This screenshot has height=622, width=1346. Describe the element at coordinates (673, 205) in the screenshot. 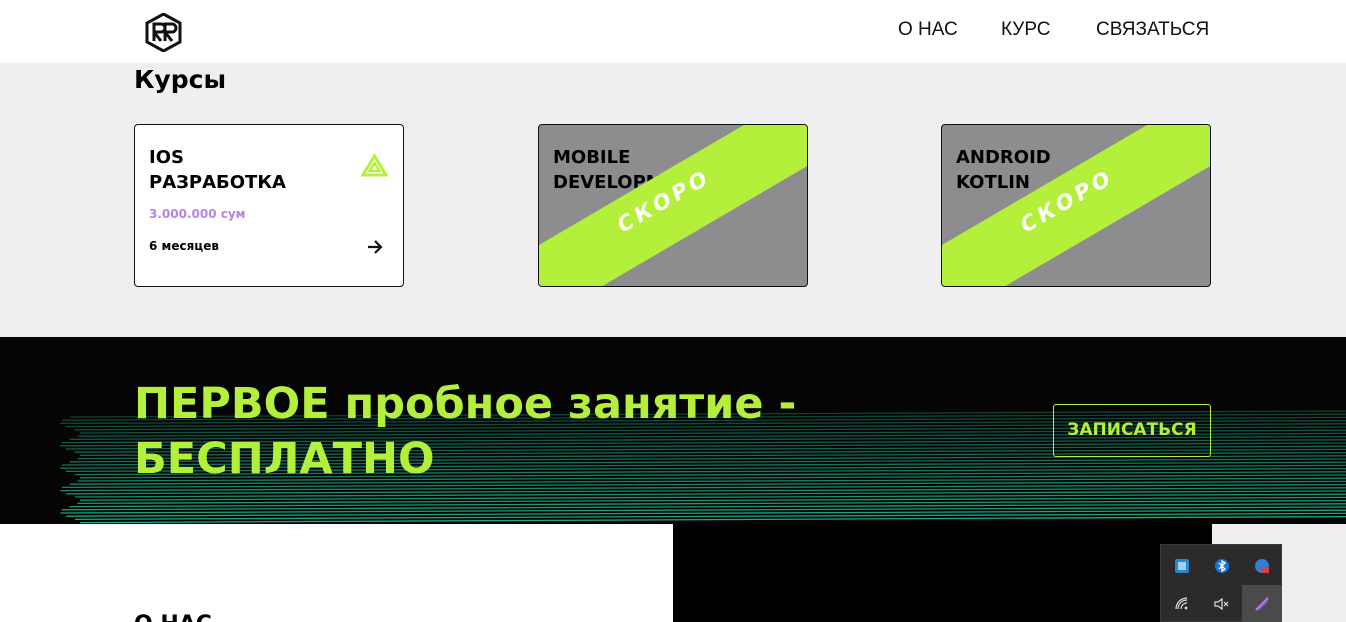

I see `course-card-mobile: MOBILE DEVELOPMENT СКОРО` at that location.